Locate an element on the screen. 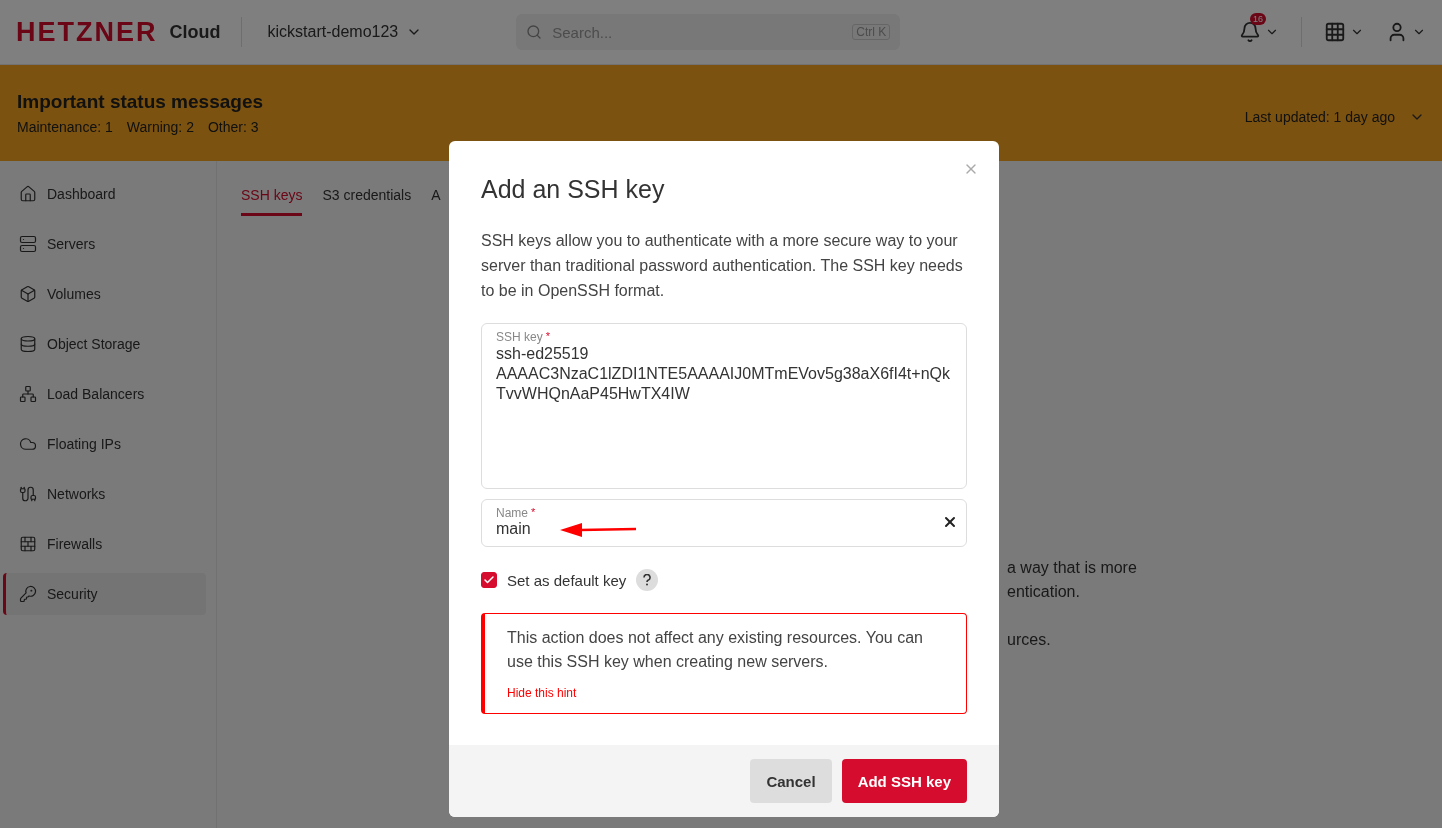 The width and height of the screenshot is (1442, 828). tab: A is located at coordinates (436, 201).